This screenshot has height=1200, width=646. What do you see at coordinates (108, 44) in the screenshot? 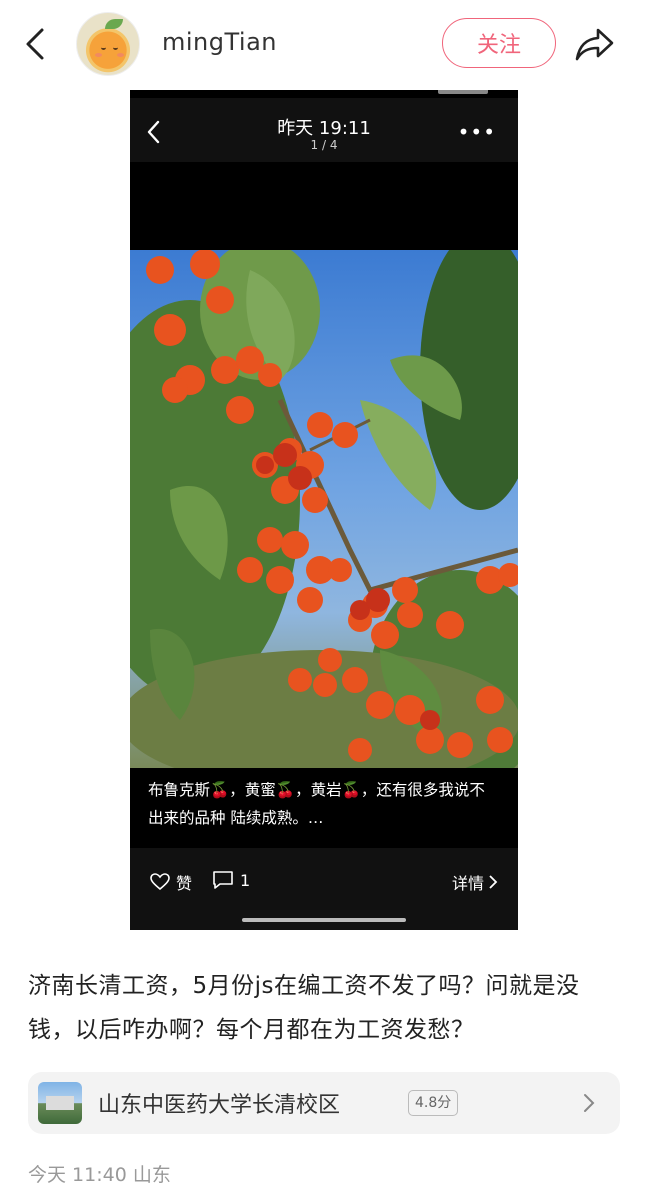
I see `avatar` at bounding box center [108, 44].